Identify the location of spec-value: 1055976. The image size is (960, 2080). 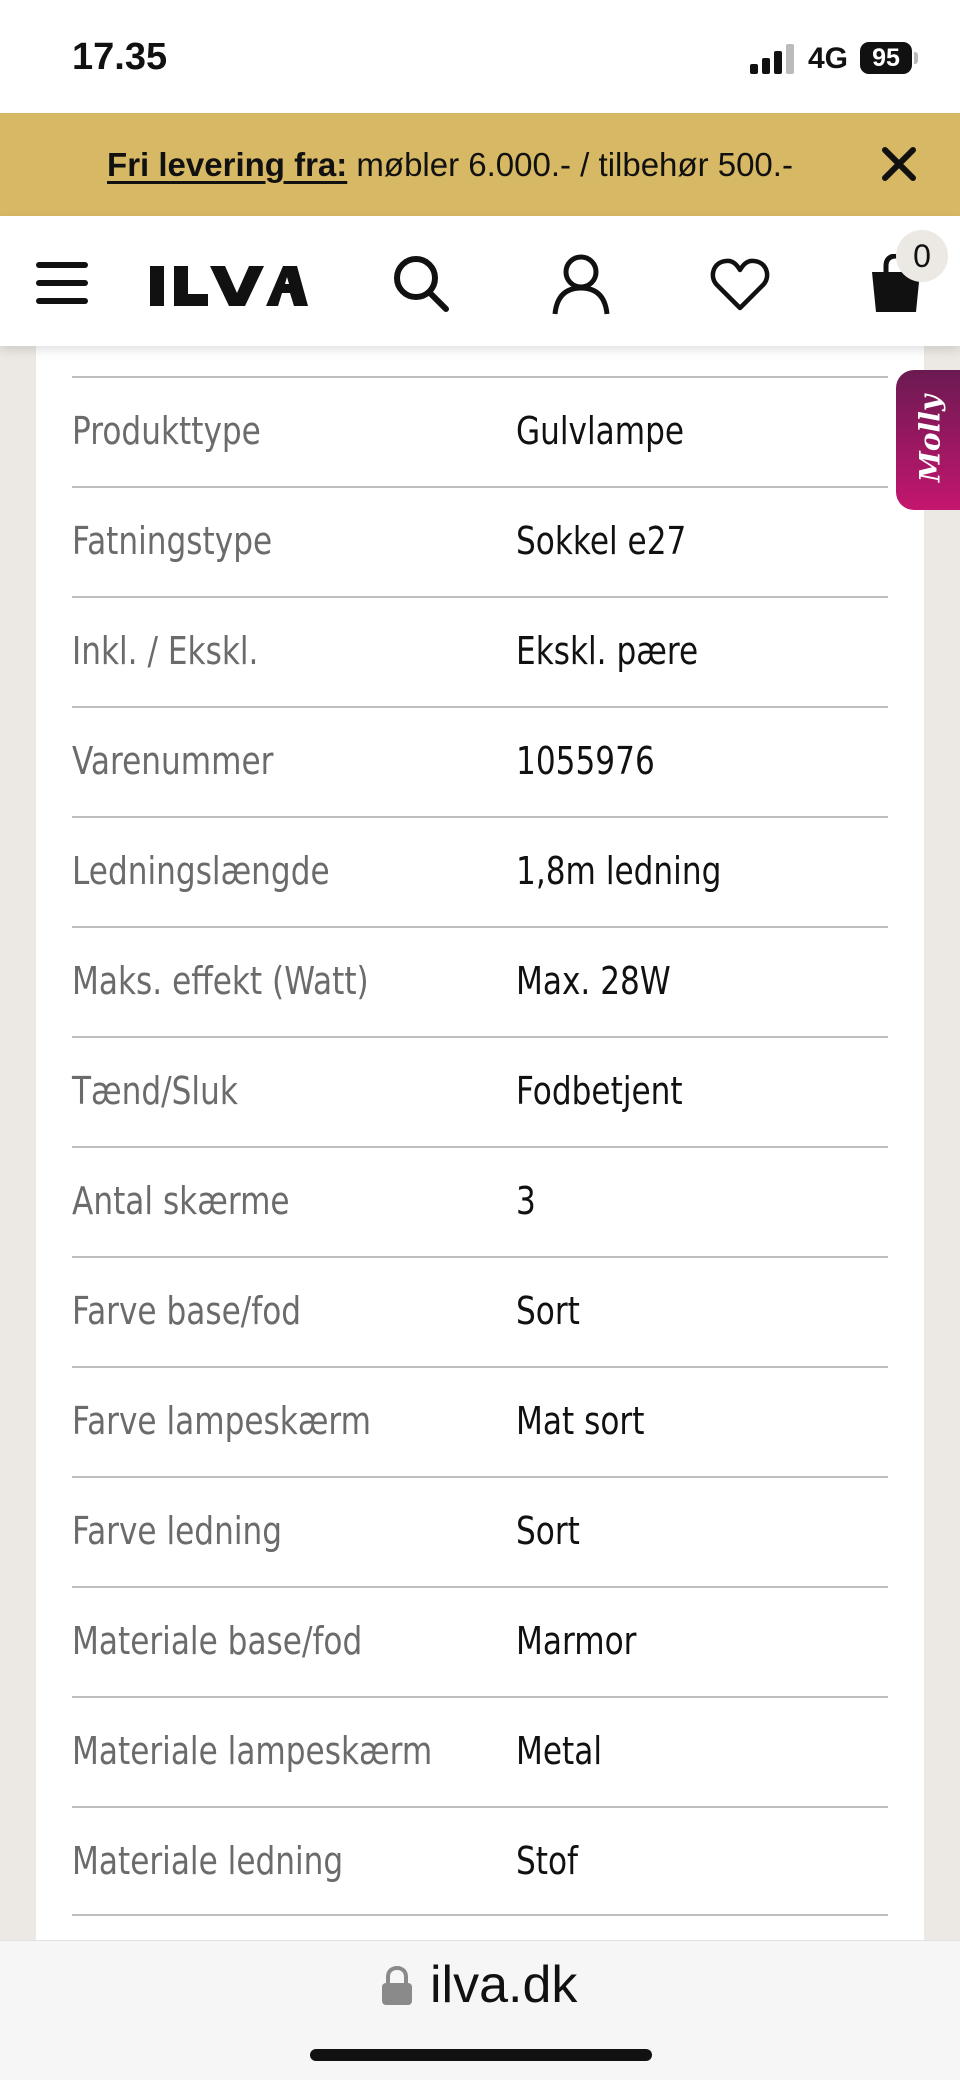
(585, 761).